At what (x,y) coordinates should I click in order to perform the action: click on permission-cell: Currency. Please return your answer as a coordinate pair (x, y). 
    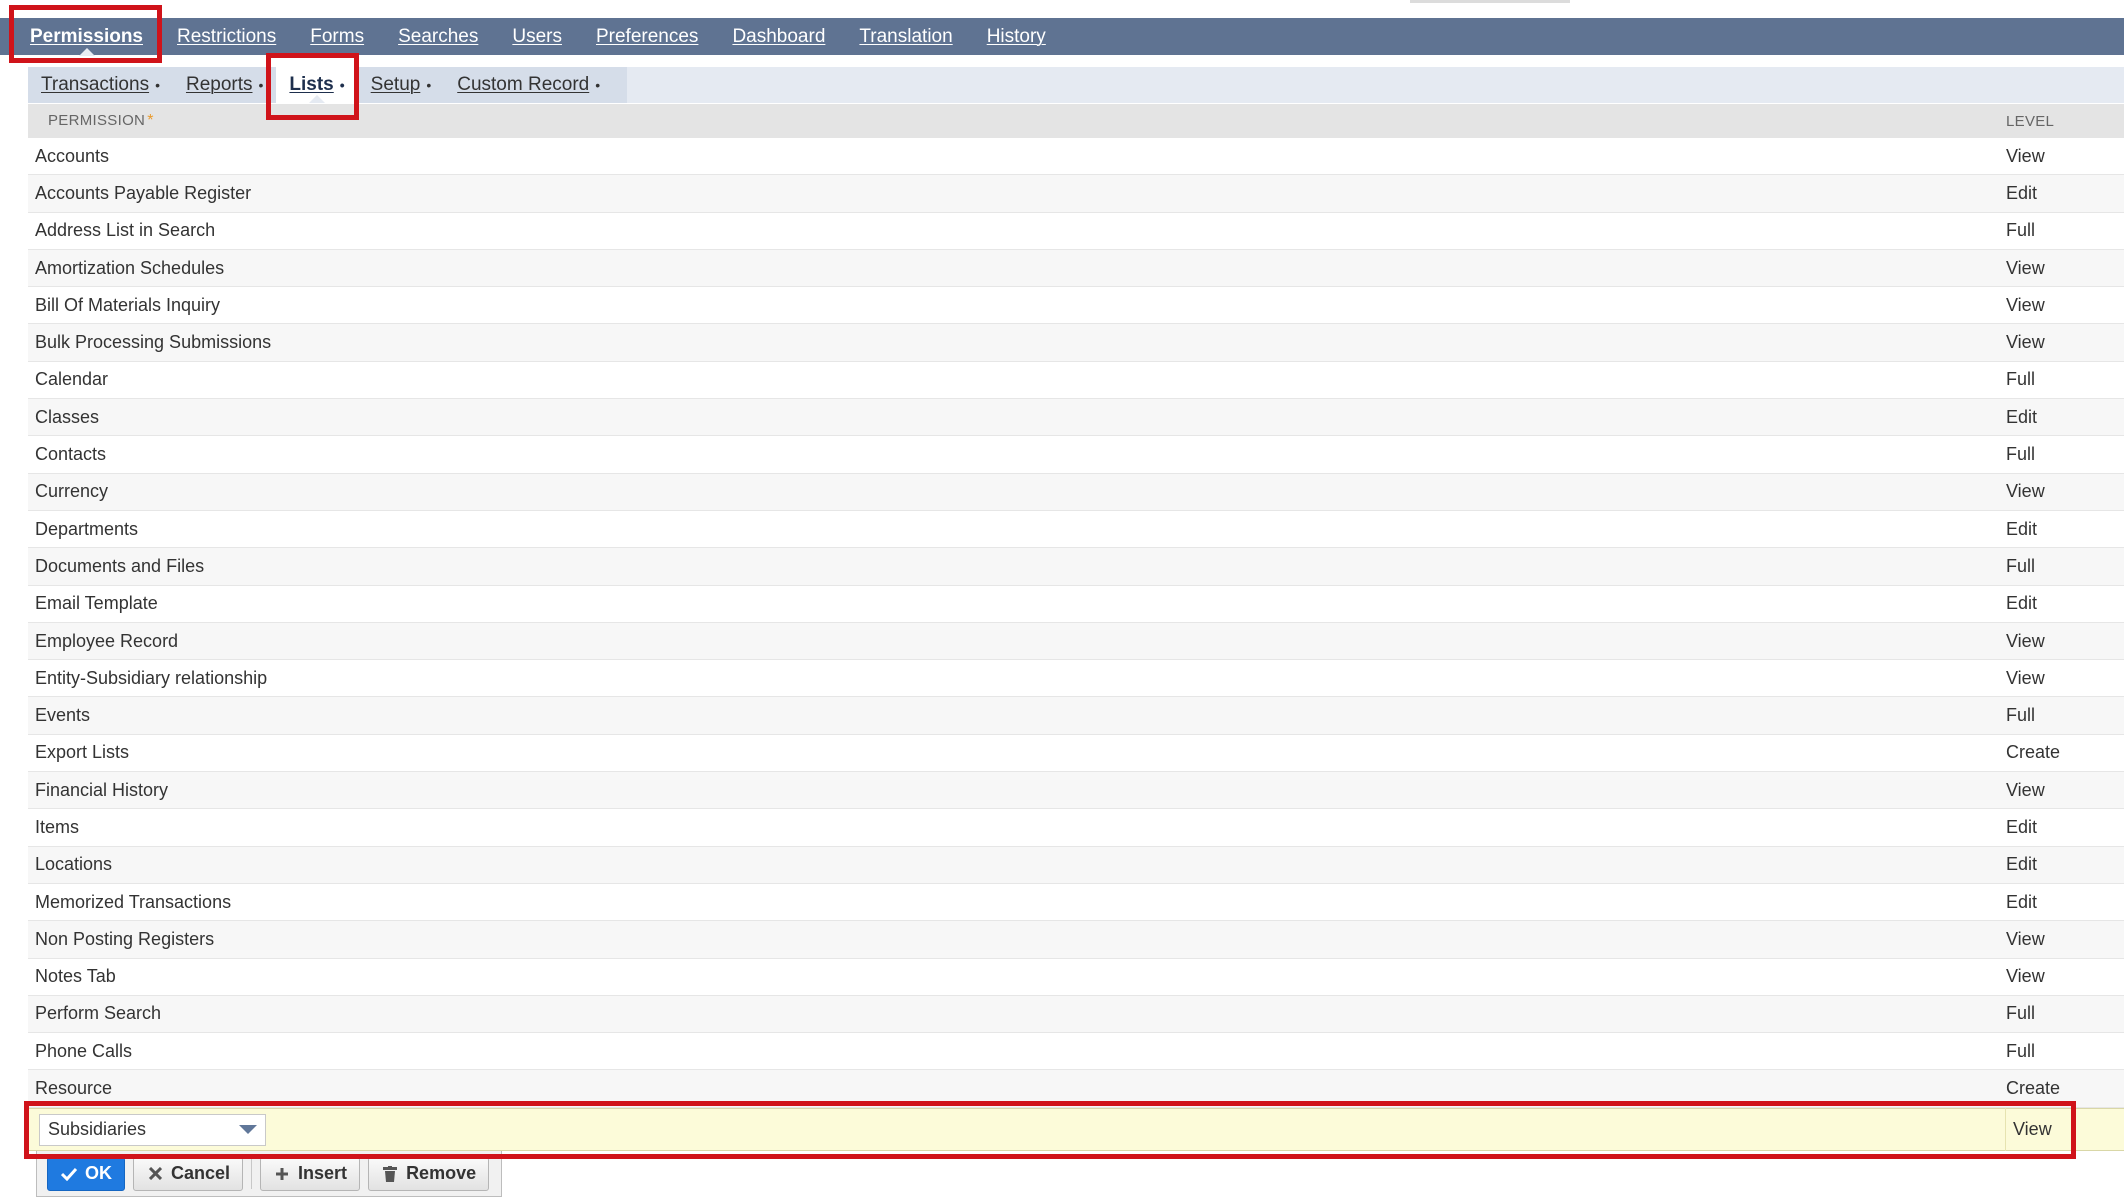
    Looking at the image, I should click on (72, 491).